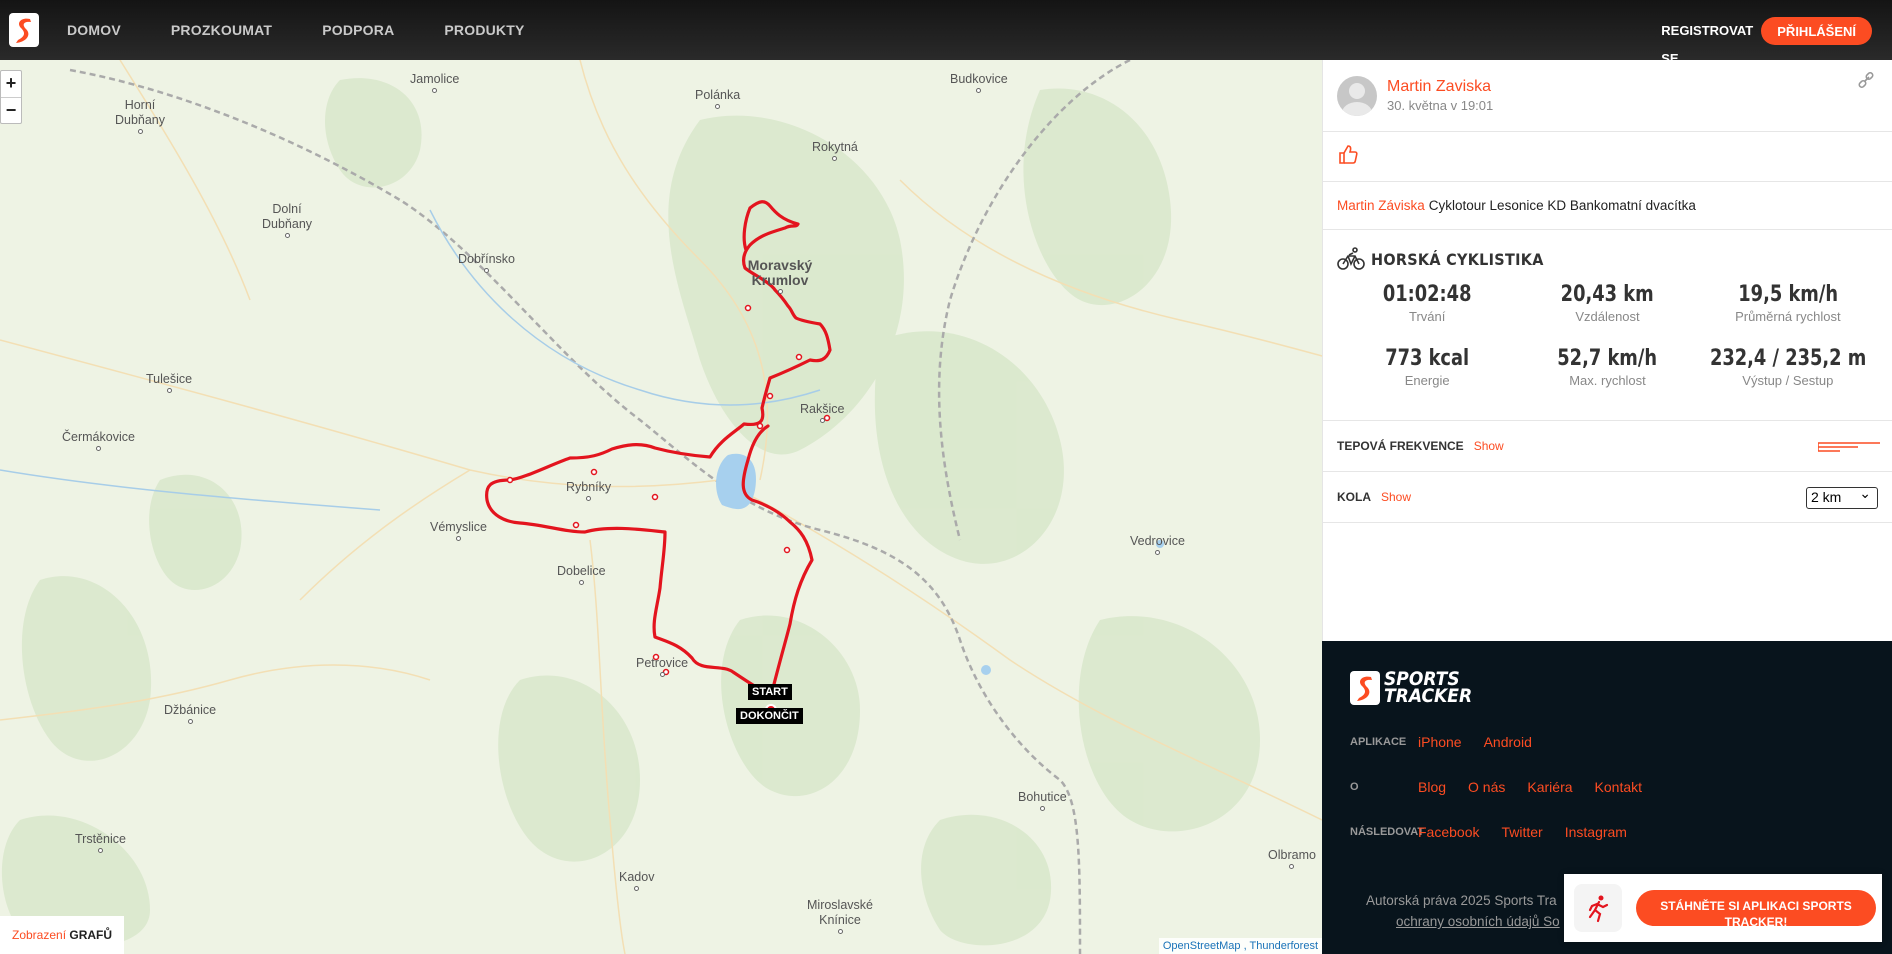  I want to click on place-label: Dobelice, so click(581, 574).